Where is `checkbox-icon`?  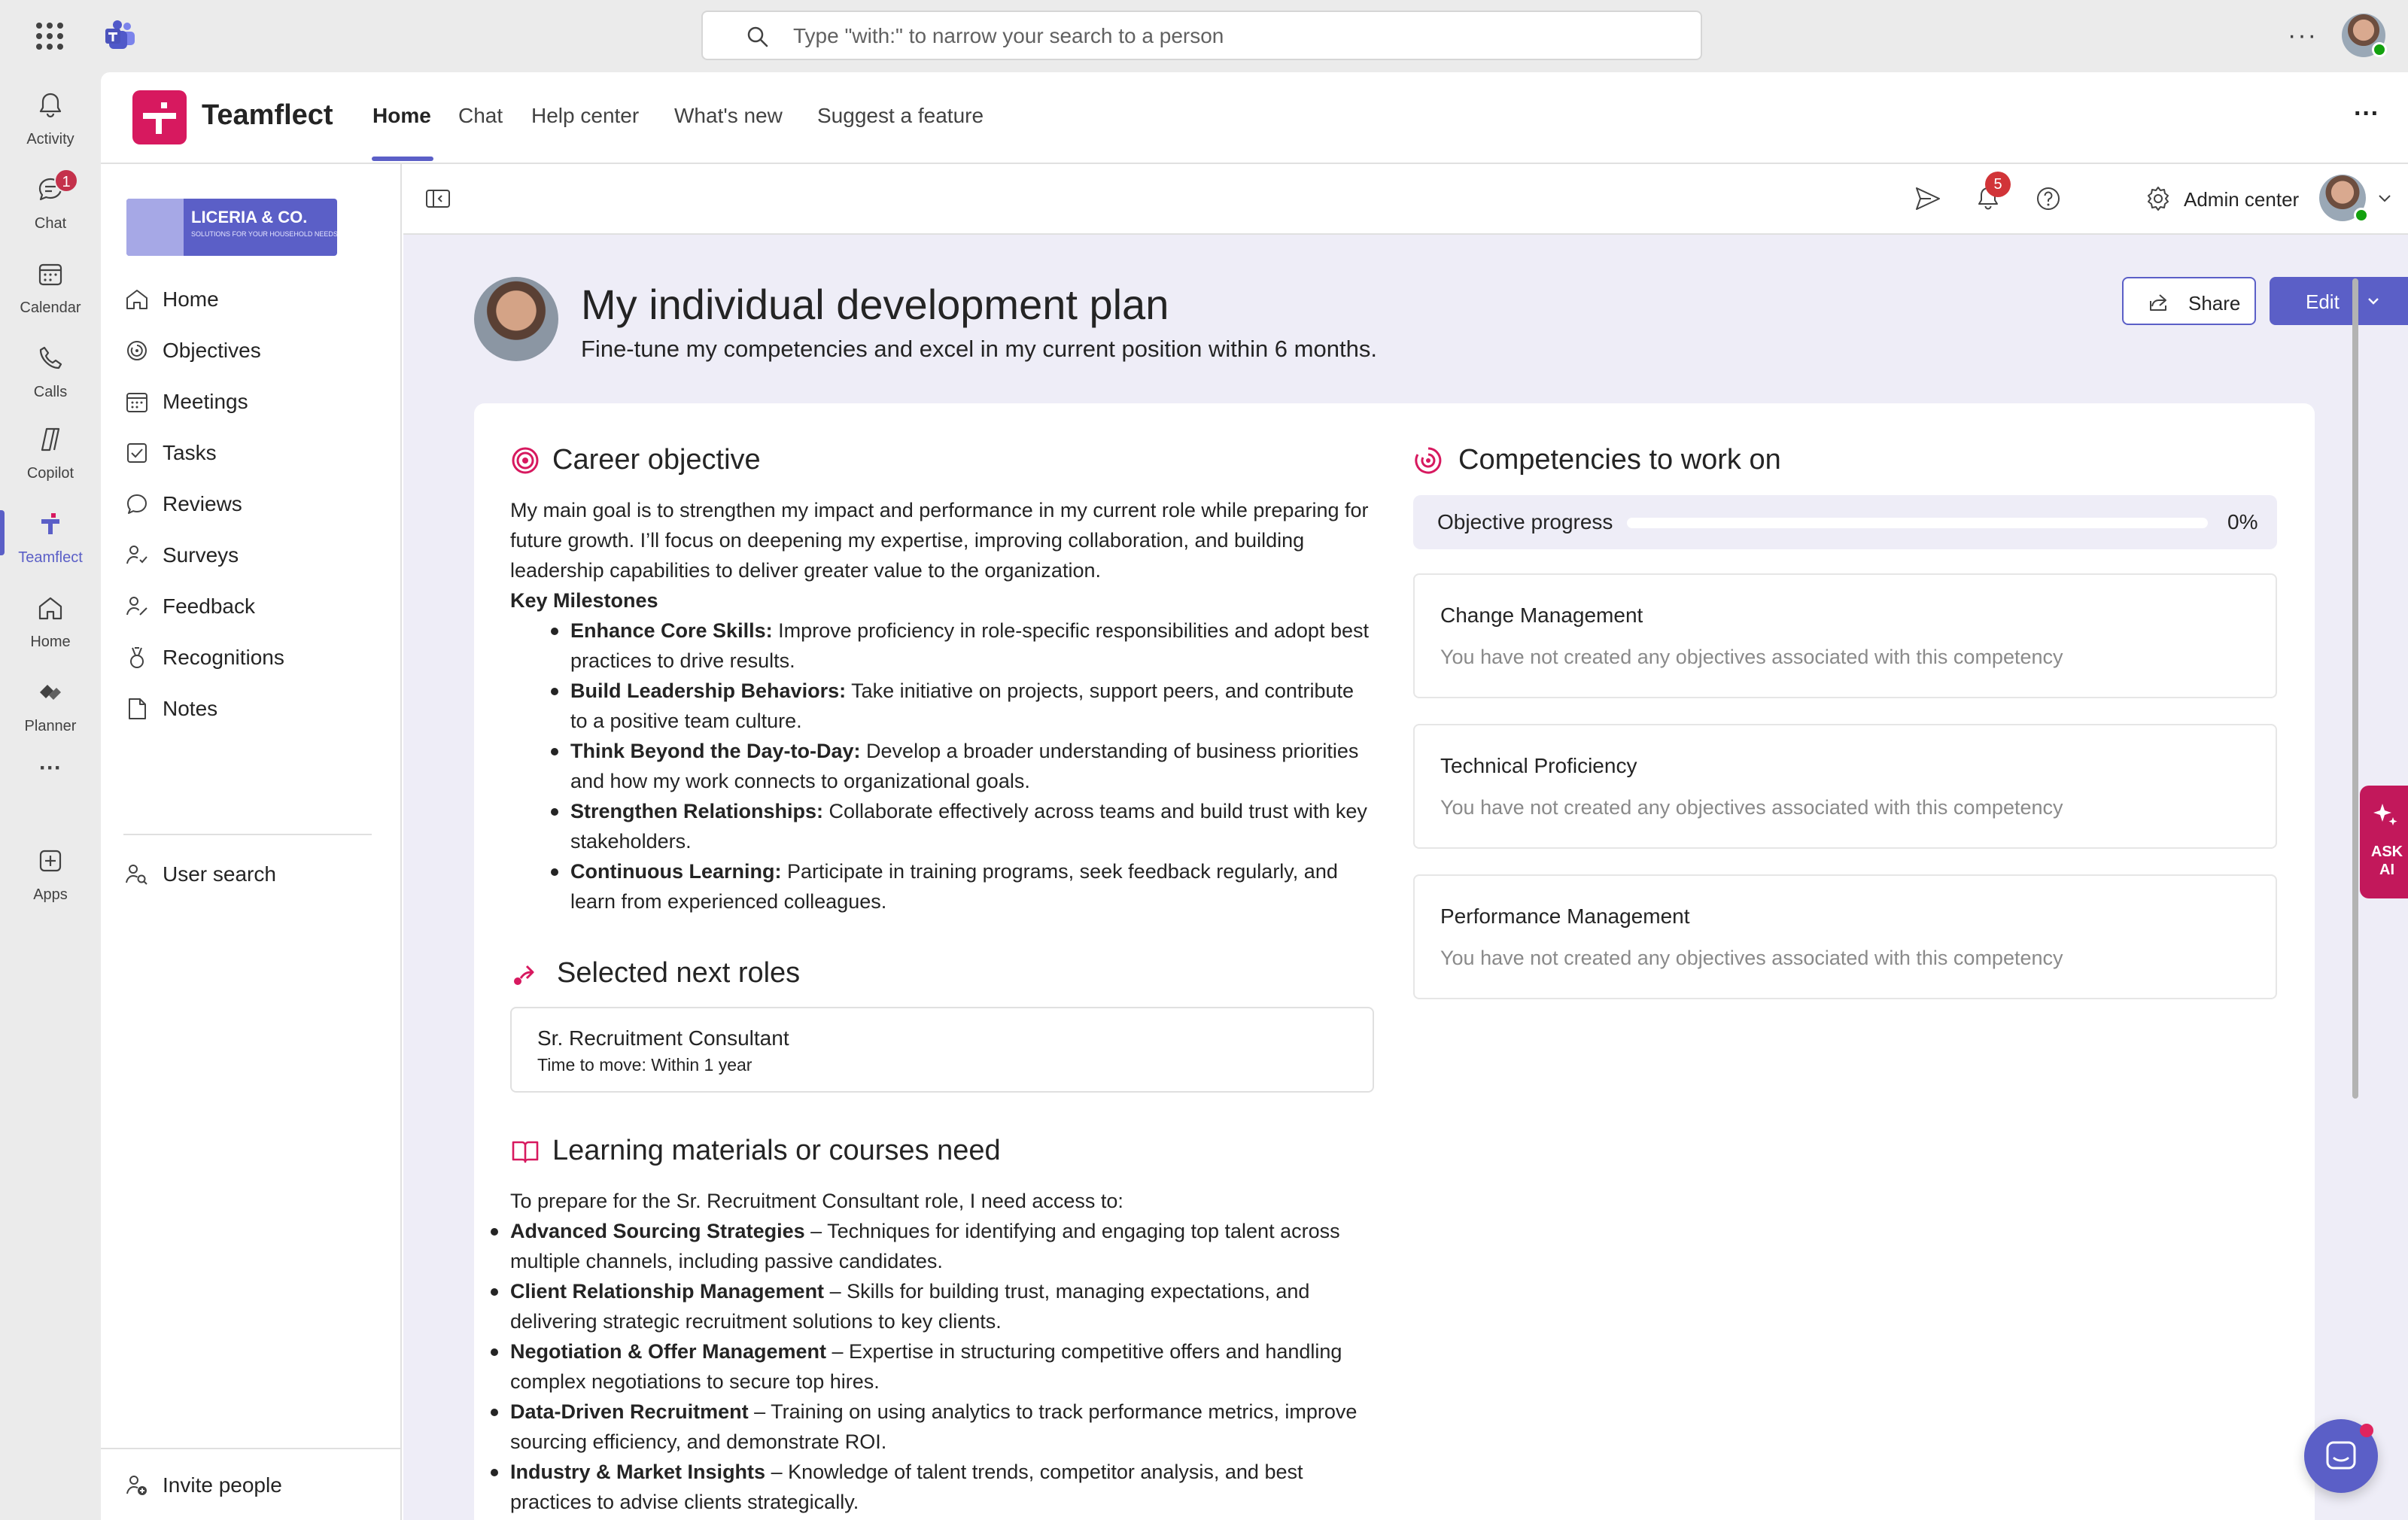
checkbox-icon is located at coordinates (137, 453).